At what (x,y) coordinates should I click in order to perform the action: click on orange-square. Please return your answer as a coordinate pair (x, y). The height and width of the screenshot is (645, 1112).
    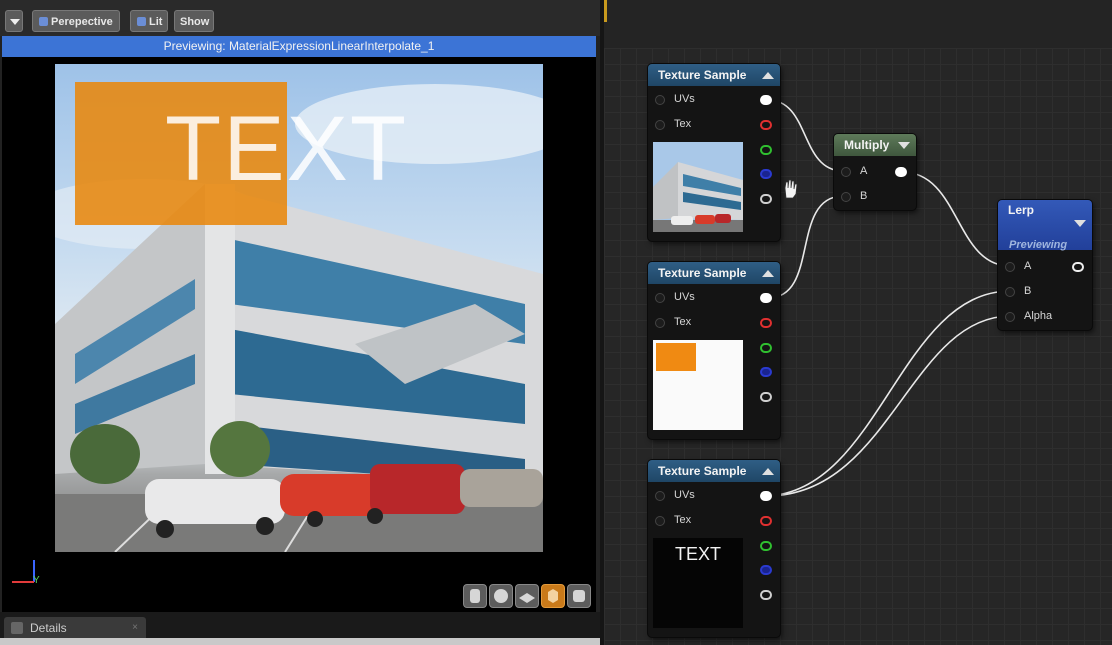
    Looking at the image, I should click on (676, 357).